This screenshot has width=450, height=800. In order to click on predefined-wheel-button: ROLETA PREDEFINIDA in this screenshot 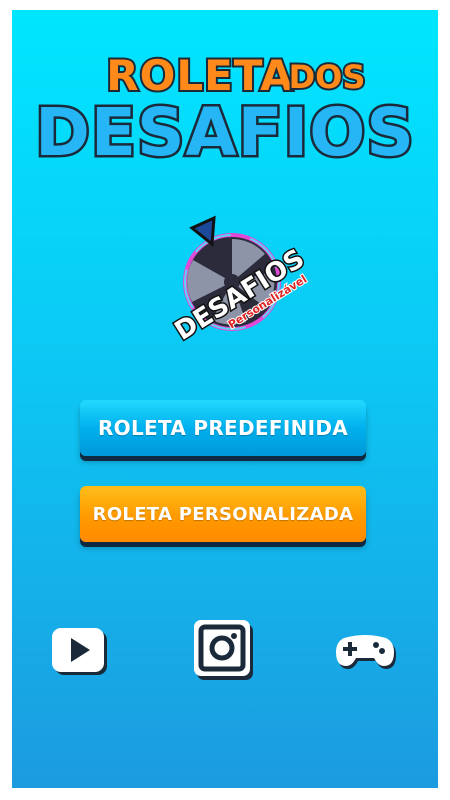, I will do `click(223, 428)`.